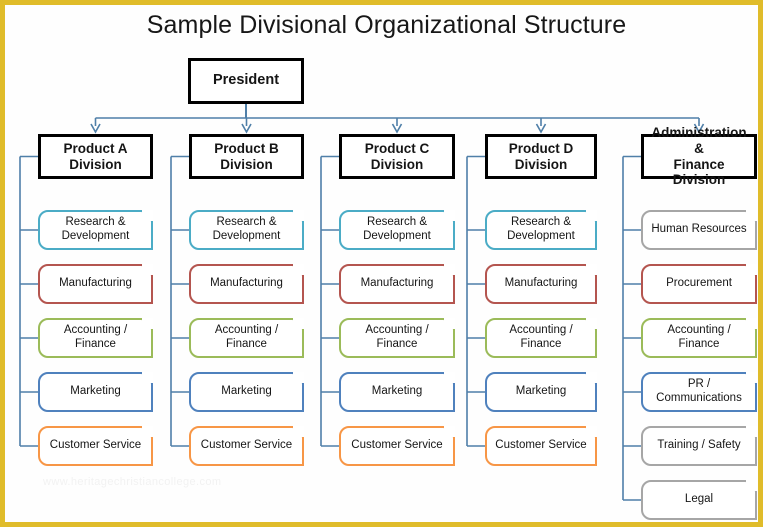 This screenshot has width=763, height=527. I want to click on division-box-4: Product D Division, so click(541, 156).